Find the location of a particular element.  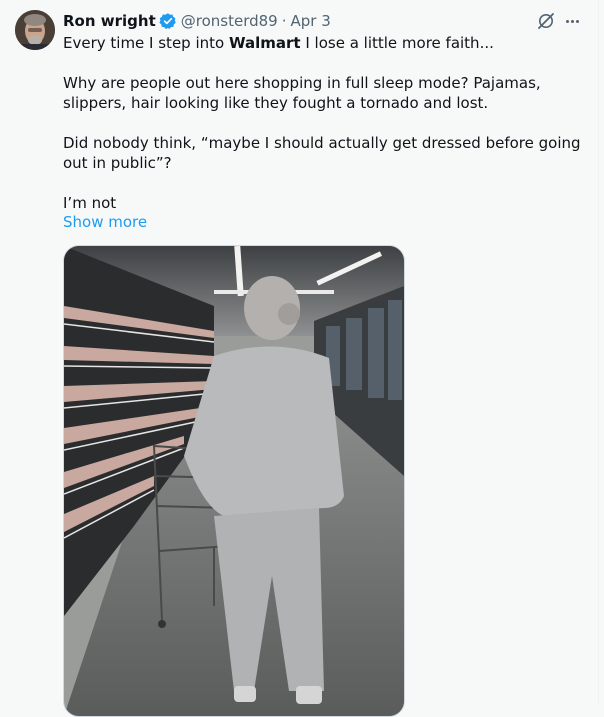

tweet-paragraph-4: I’m not is located at coordinates (90, 203).